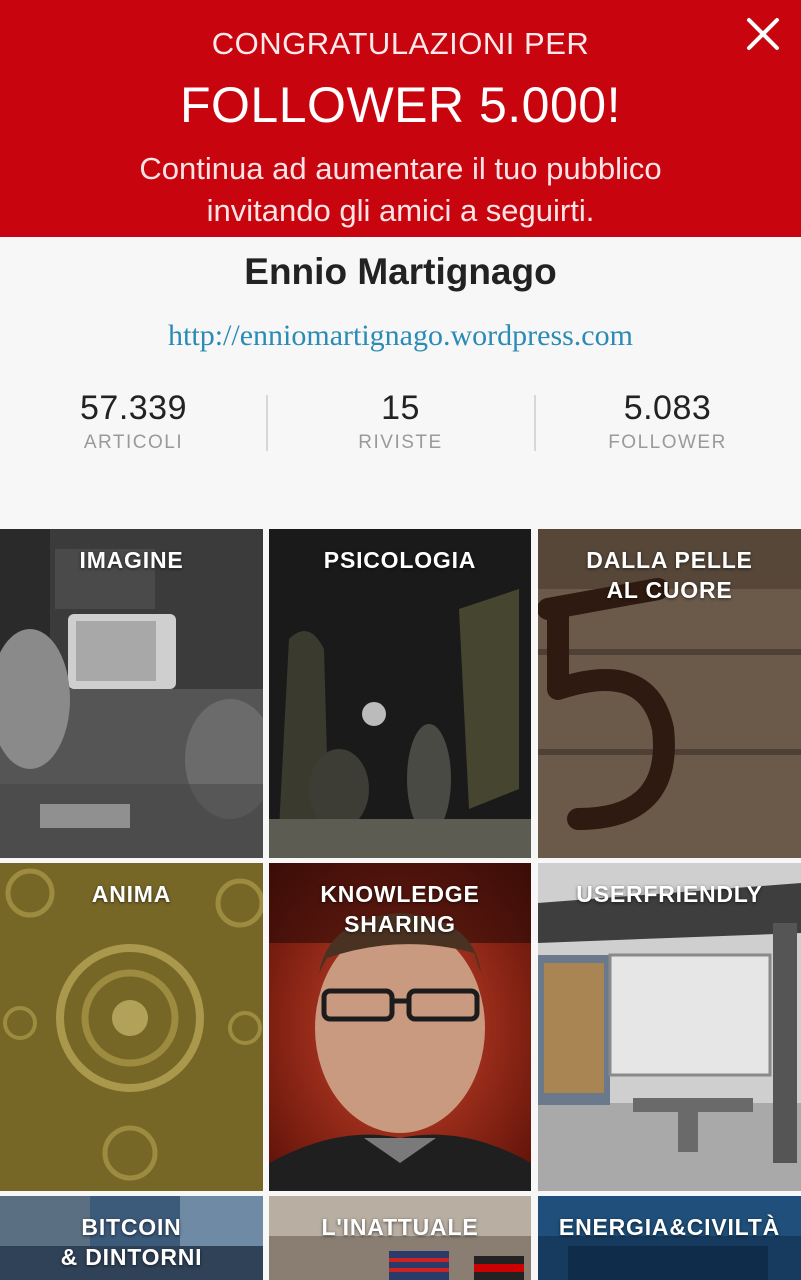  I want to click on stat-followers: 5.083 FOLLOWER, so click(667, 424).